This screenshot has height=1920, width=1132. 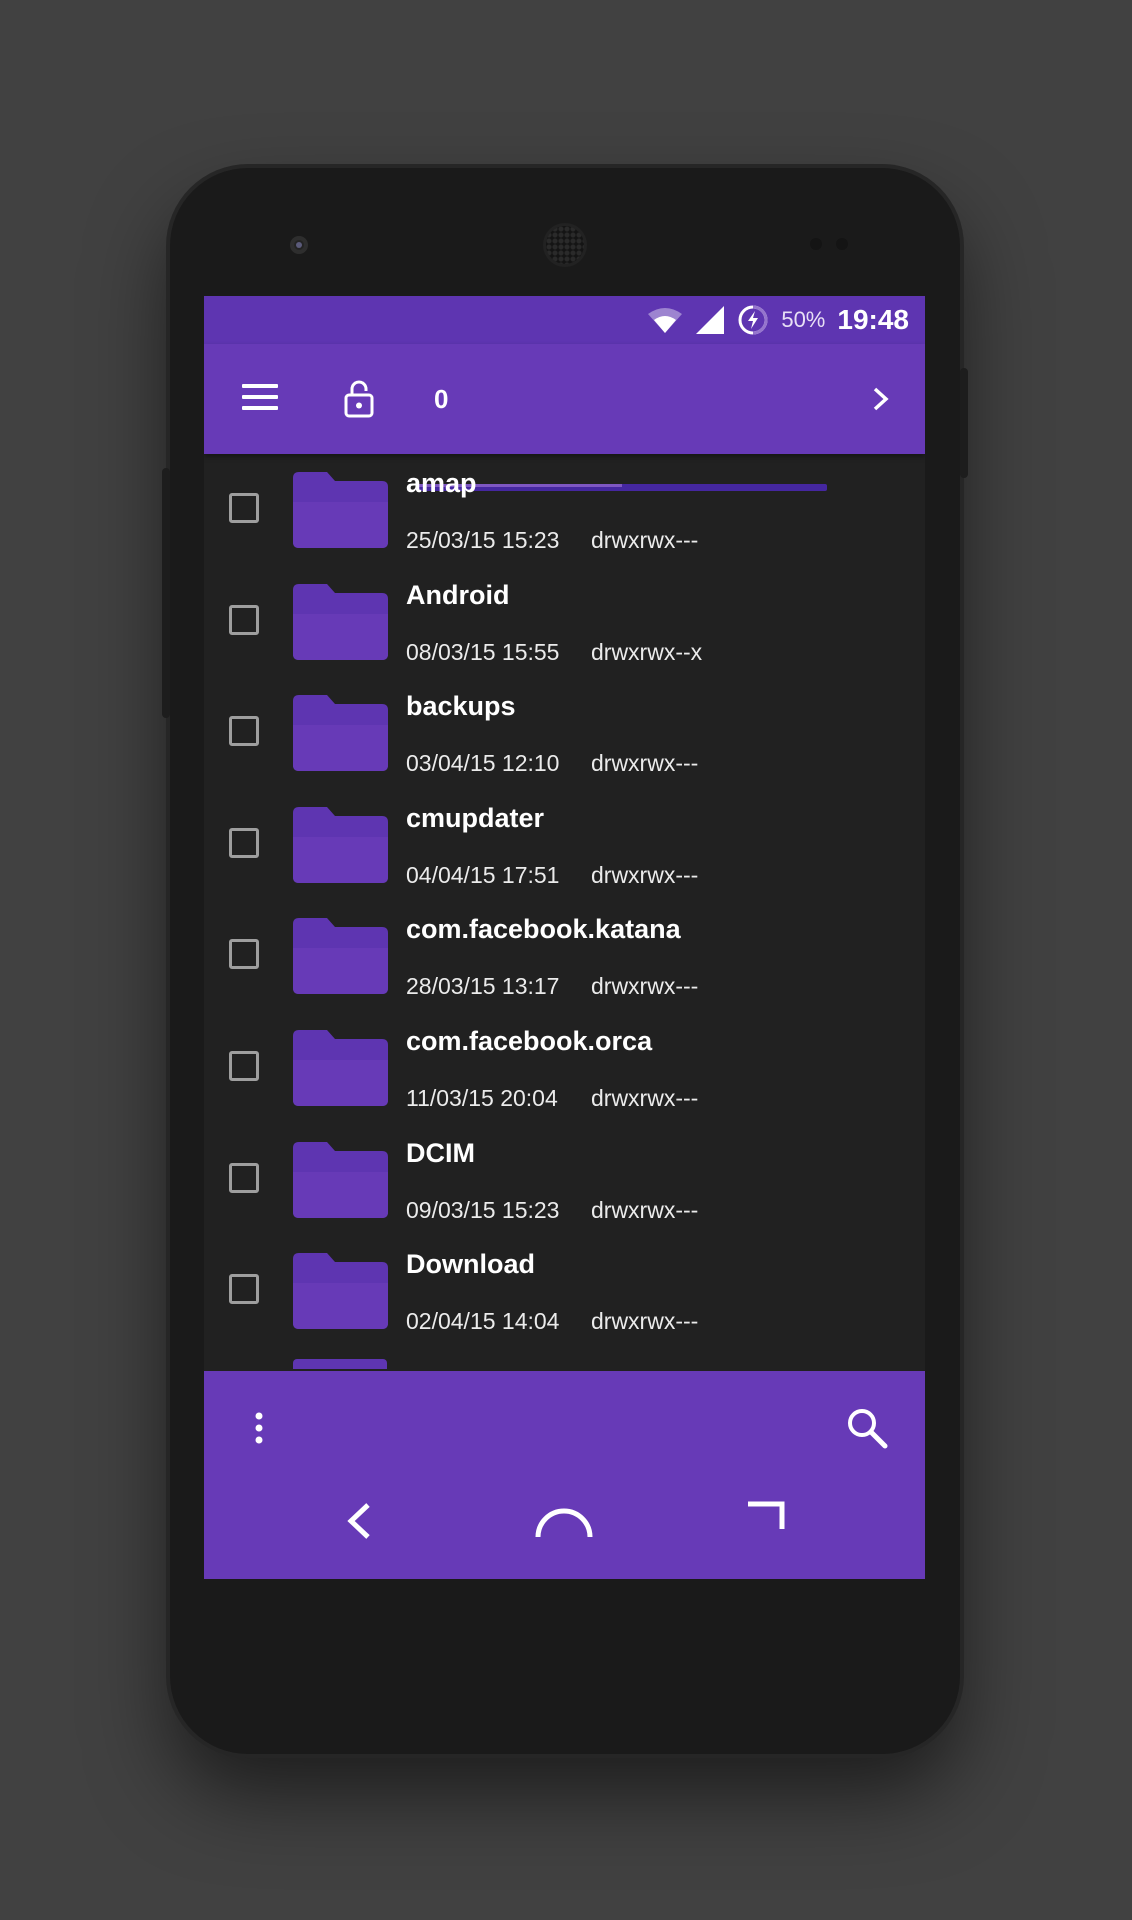 What do you see at coordinates (647, 651) in the screenshot?
I see `file-permissions: drwxrwx--x` at bounding box center [647, 651].